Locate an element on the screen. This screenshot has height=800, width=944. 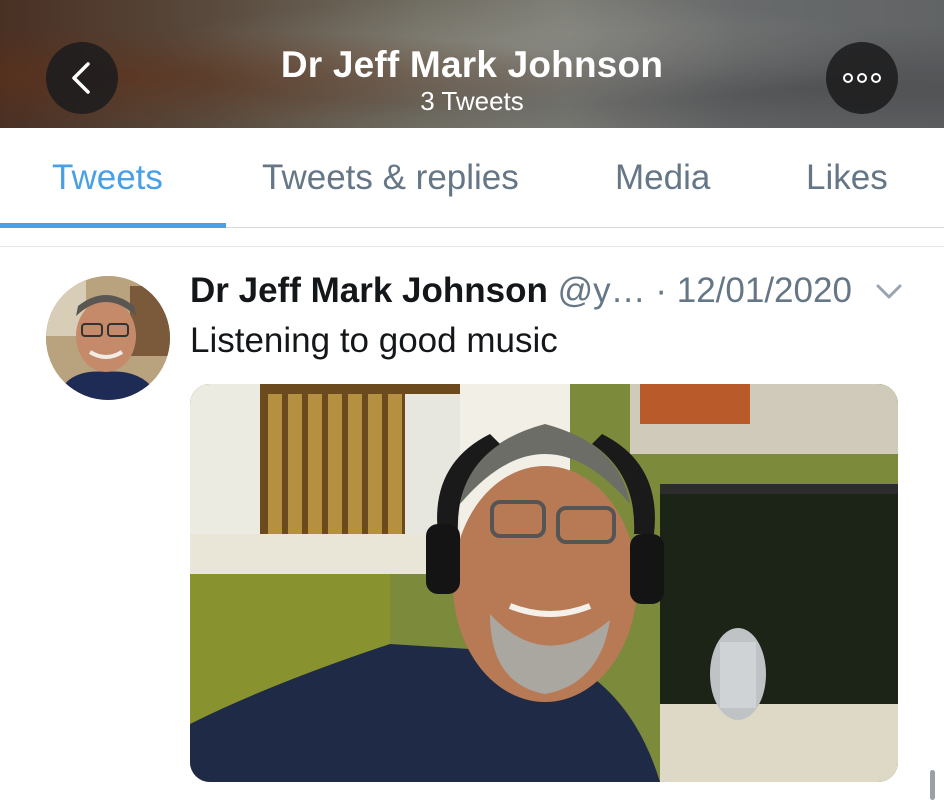
section-divider is located at coordinates (472, 246).